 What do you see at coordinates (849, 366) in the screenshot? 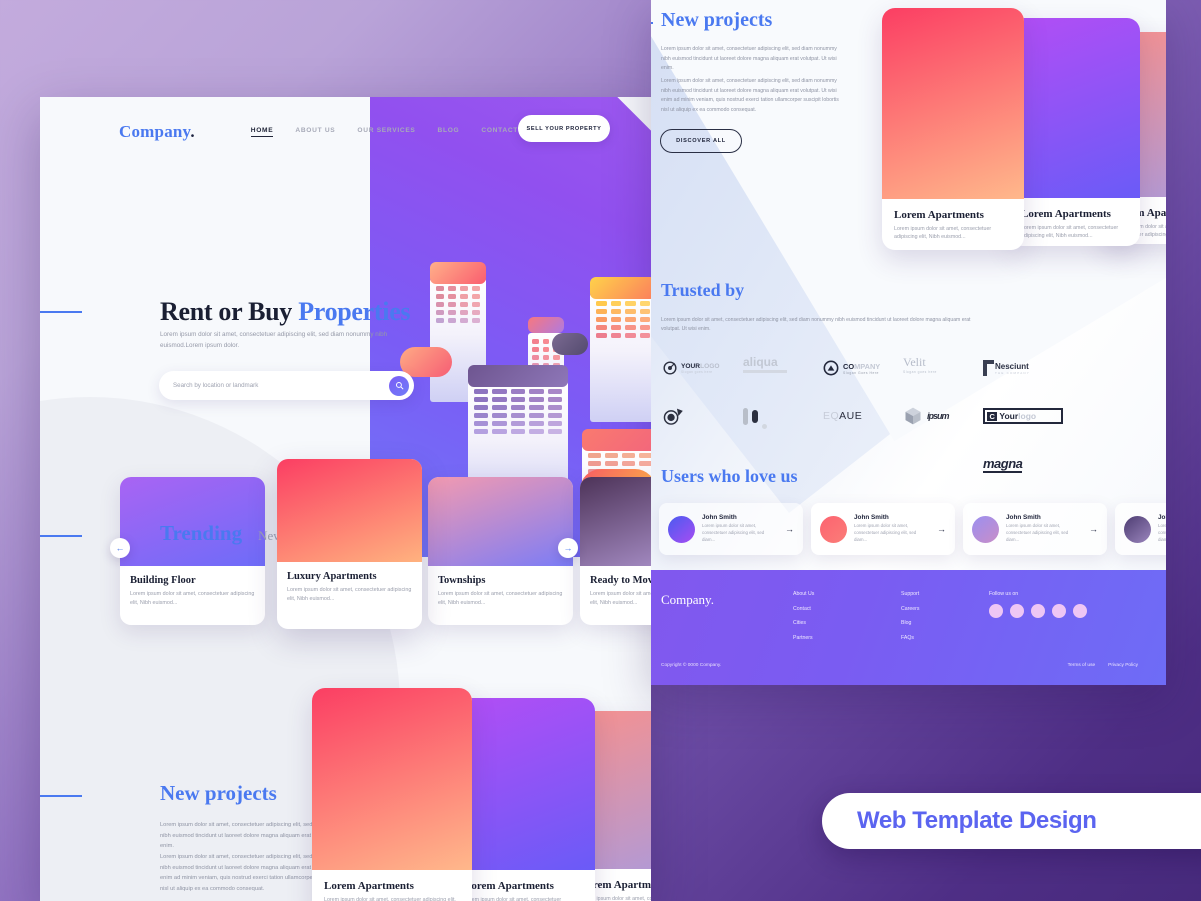
I see `logo-text-strong: CO` at bounding box center [849, 366].